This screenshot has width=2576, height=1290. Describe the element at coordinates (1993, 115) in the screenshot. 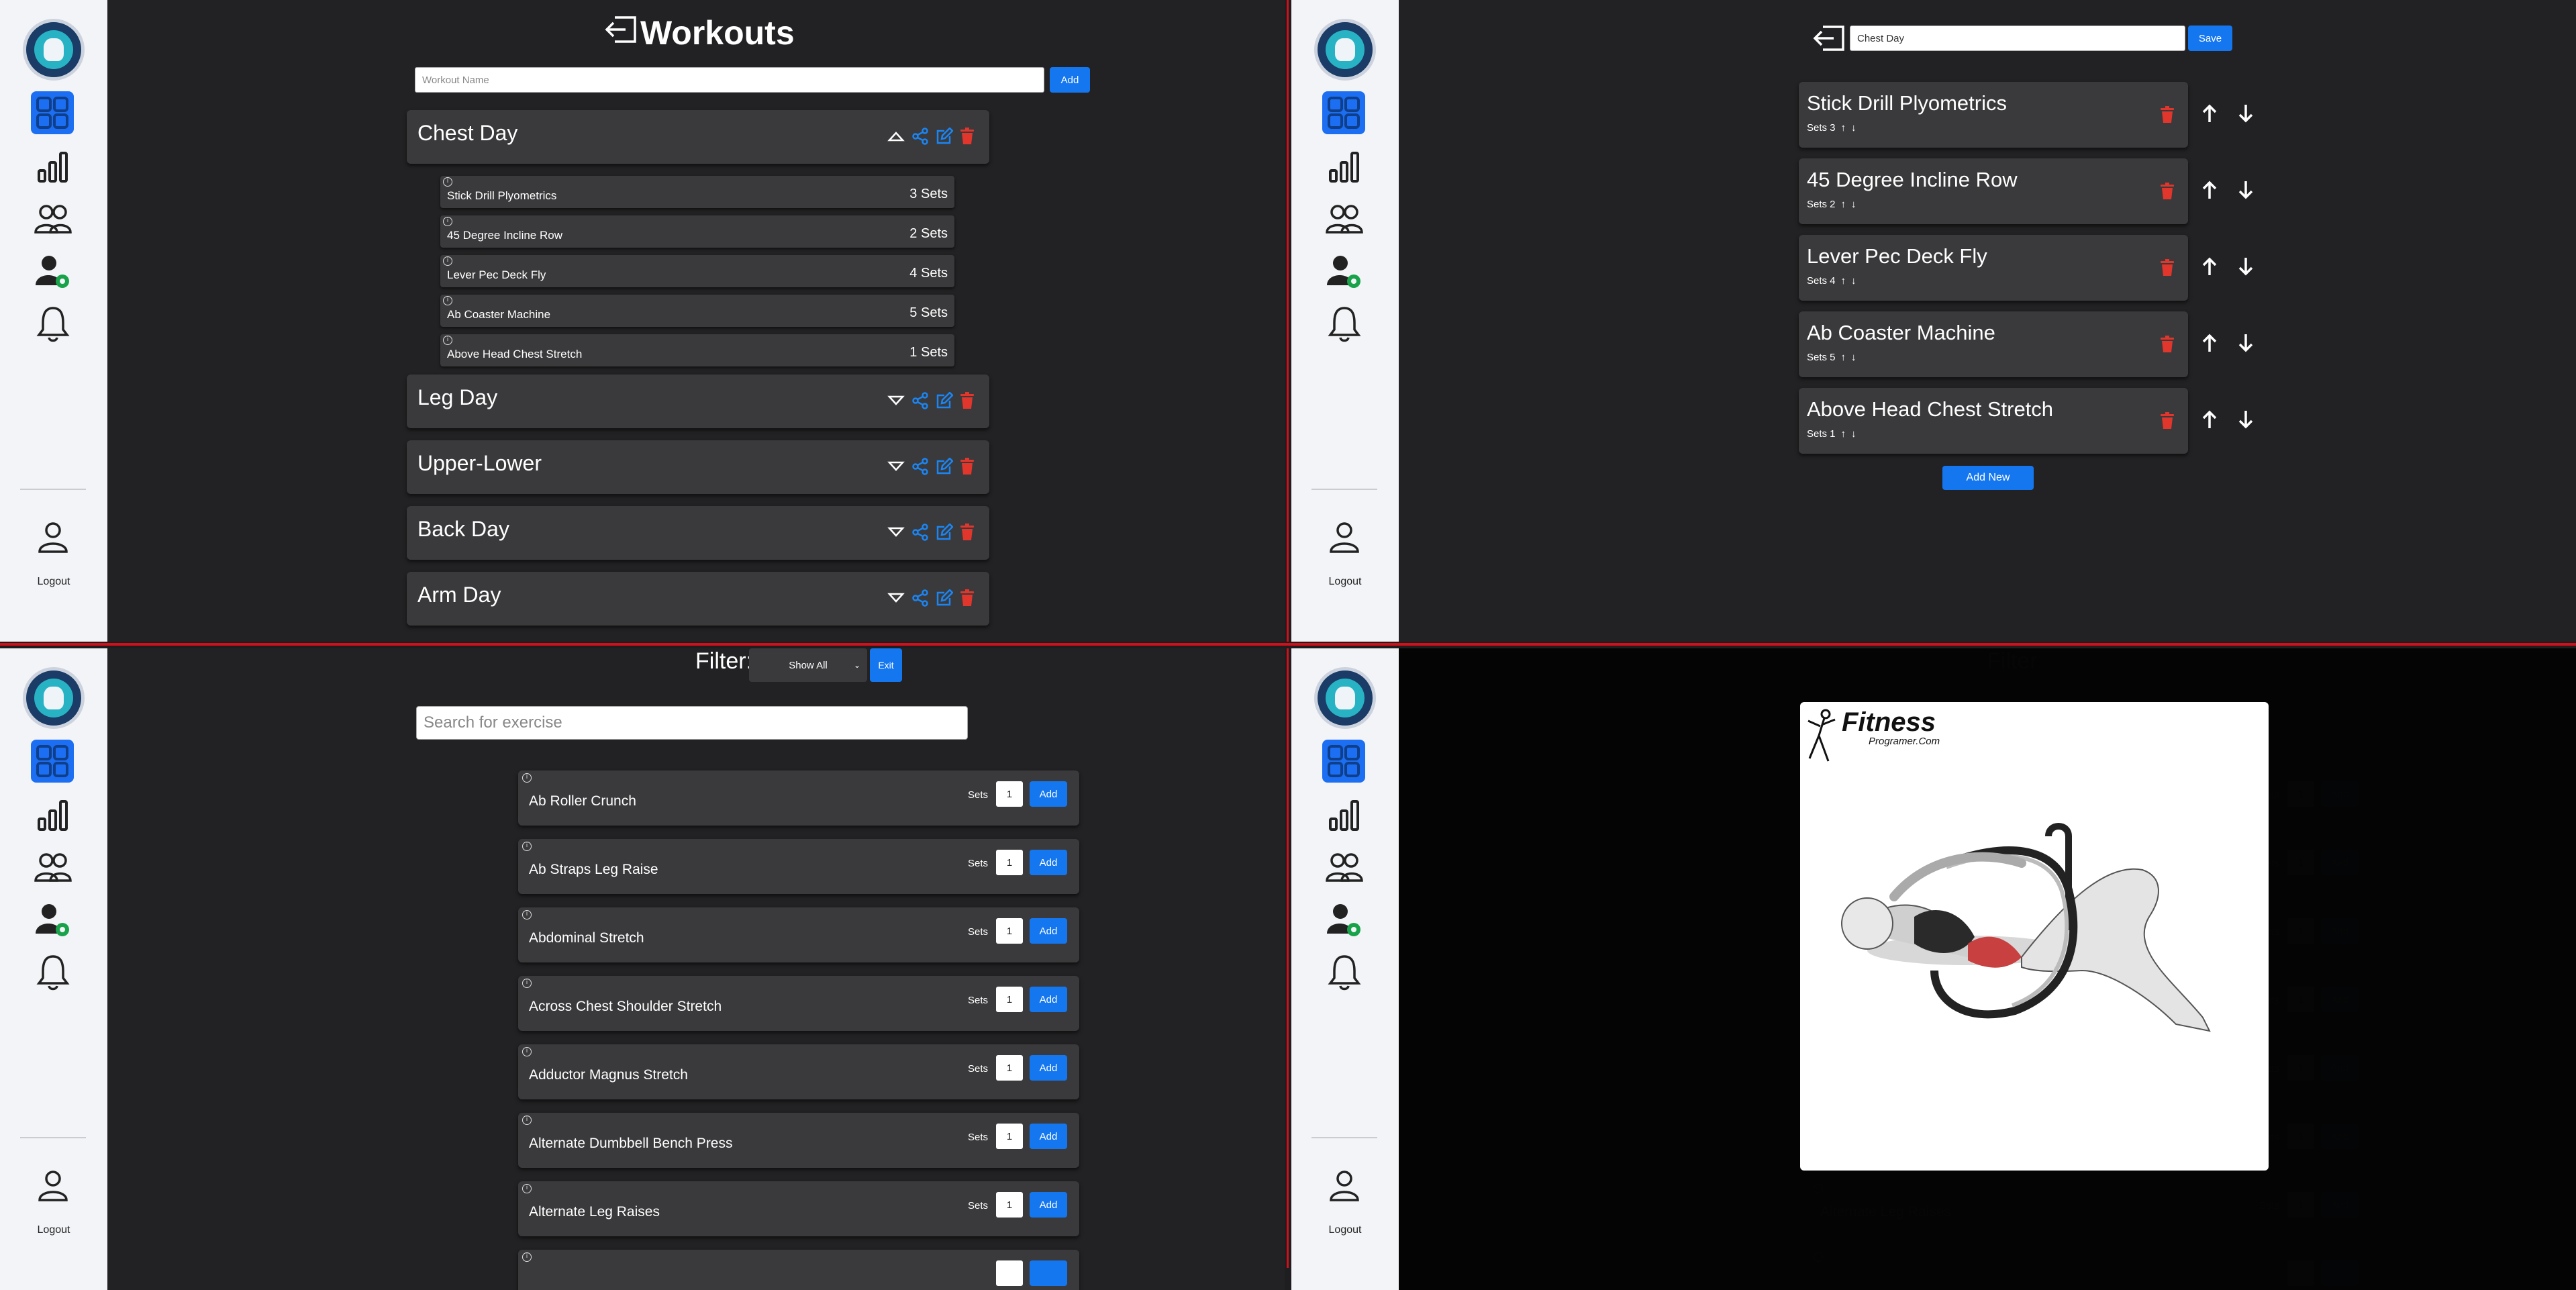

I see `editor-exercise-card: Stick Drill Plyometrics Sets 3 ↑ ↓` at that location.